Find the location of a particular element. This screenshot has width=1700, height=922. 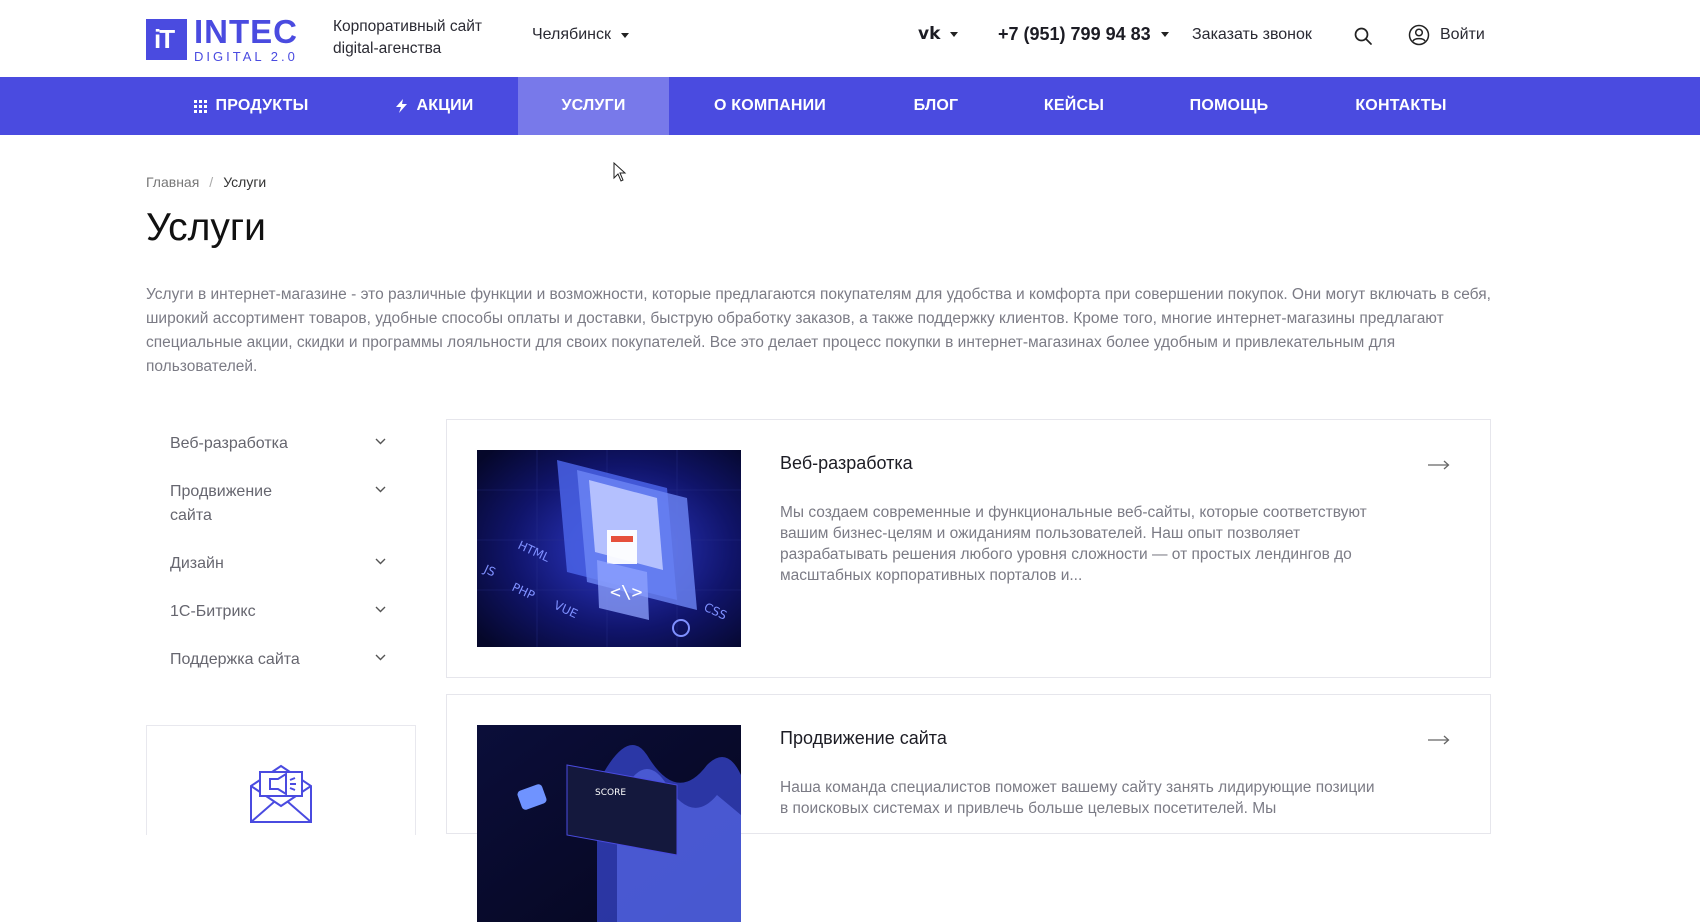

newsletter-card is located at coordinates (281, 780).